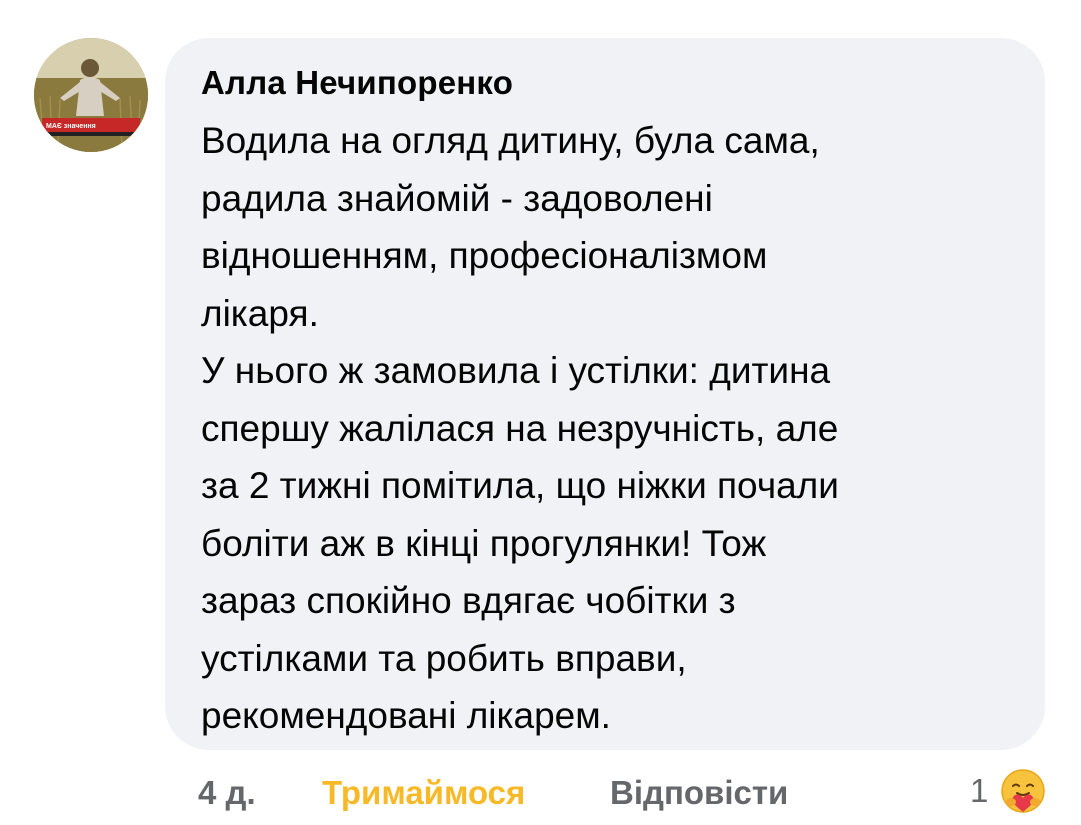 This screenshot has width=1081, height=825. I want to click on avatar-photo: МАЄ значення, so click(91, 95).